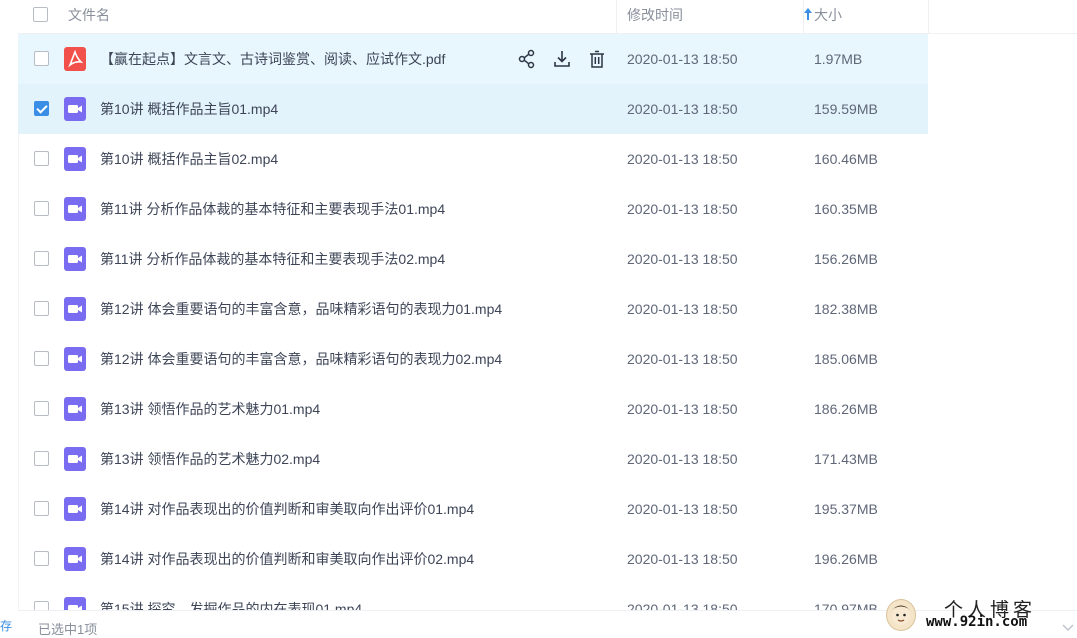 Image resolution: width=1077 pixels, height=638 pixels. What do you see at coordinates (231, 597) in the screenshot?
I see `file-name: 第15讲 探究，发掘作品的内在表现01.mp4` at bounding box center [231, 597].